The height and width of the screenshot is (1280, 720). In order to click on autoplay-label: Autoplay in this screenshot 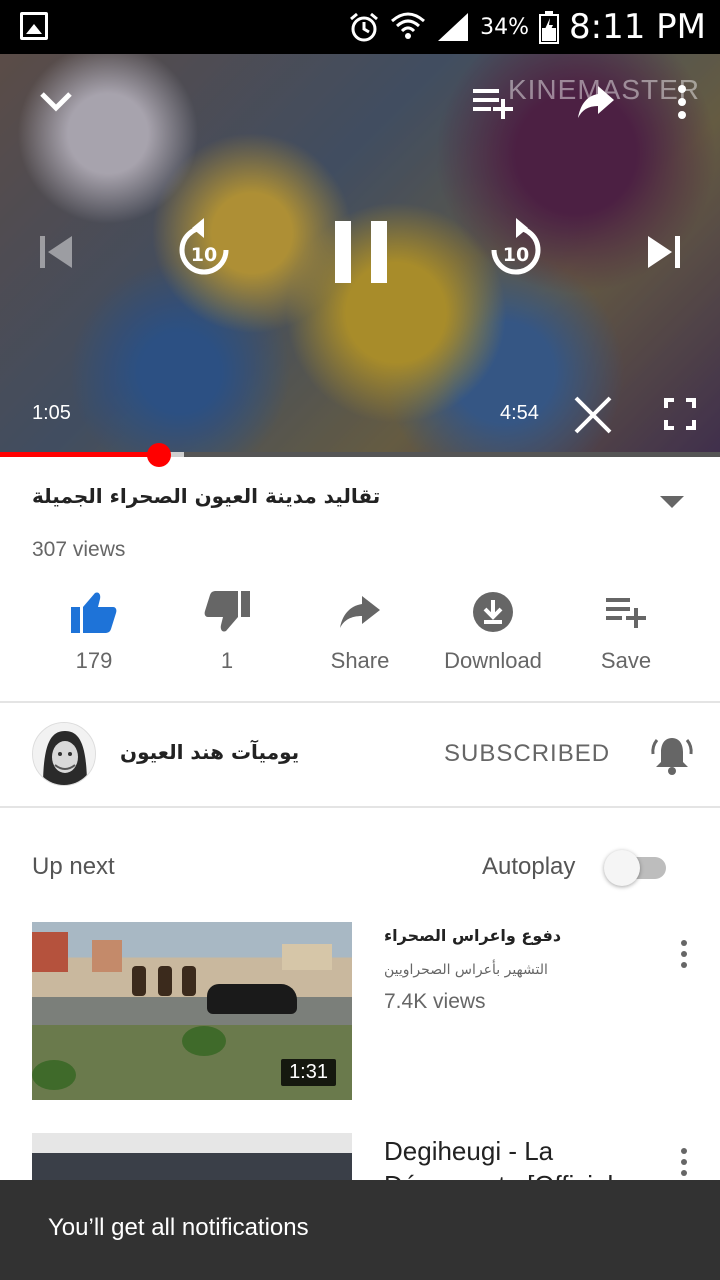, I will do `click(529, 866)`.